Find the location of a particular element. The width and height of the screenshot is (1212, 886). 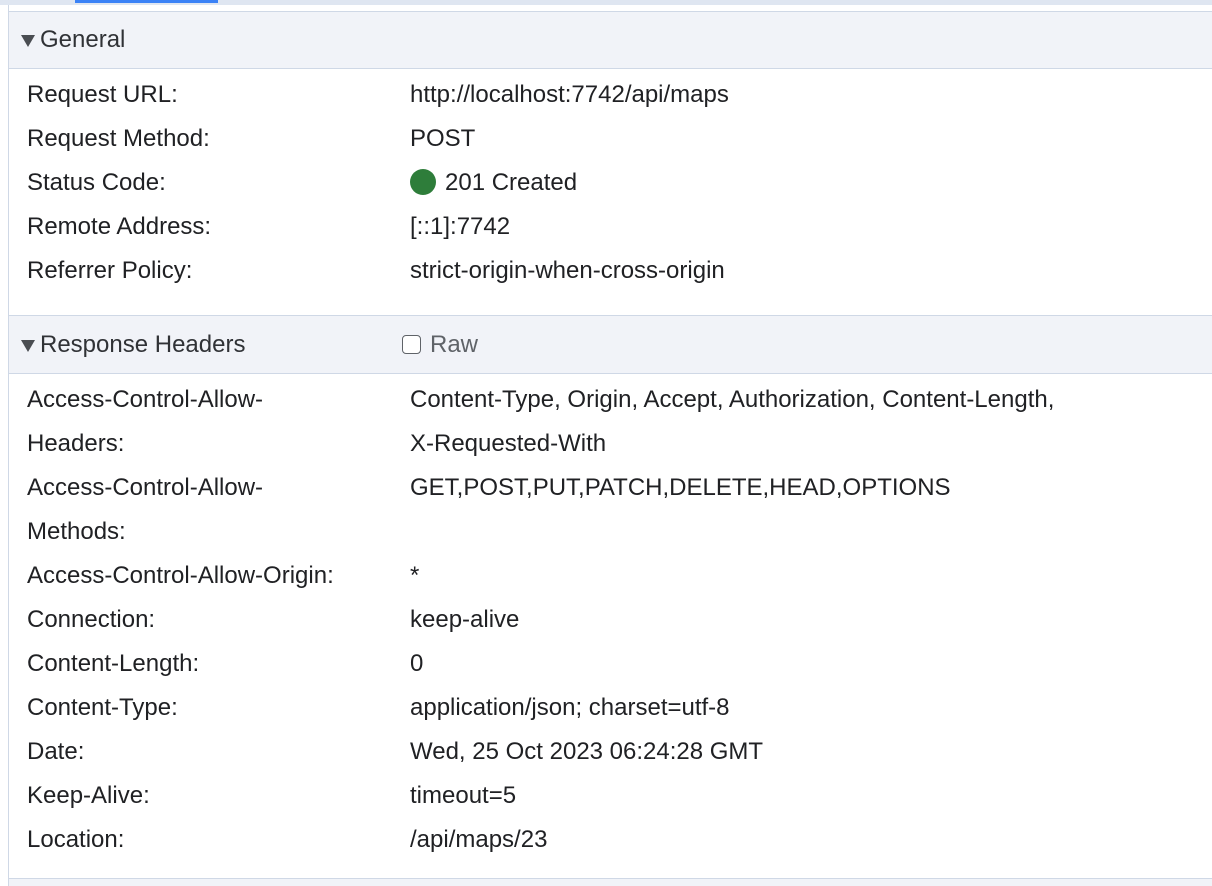

header-key: Referrer Policy: is located at coordinates (110, 270).